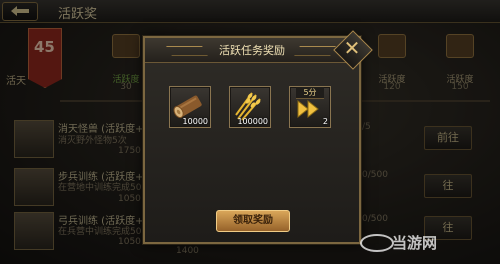  What do you see at coordinates (310, 107) in the screenshot?
I see `reward-slot: 5分 2` at bounding box center [310, 107].